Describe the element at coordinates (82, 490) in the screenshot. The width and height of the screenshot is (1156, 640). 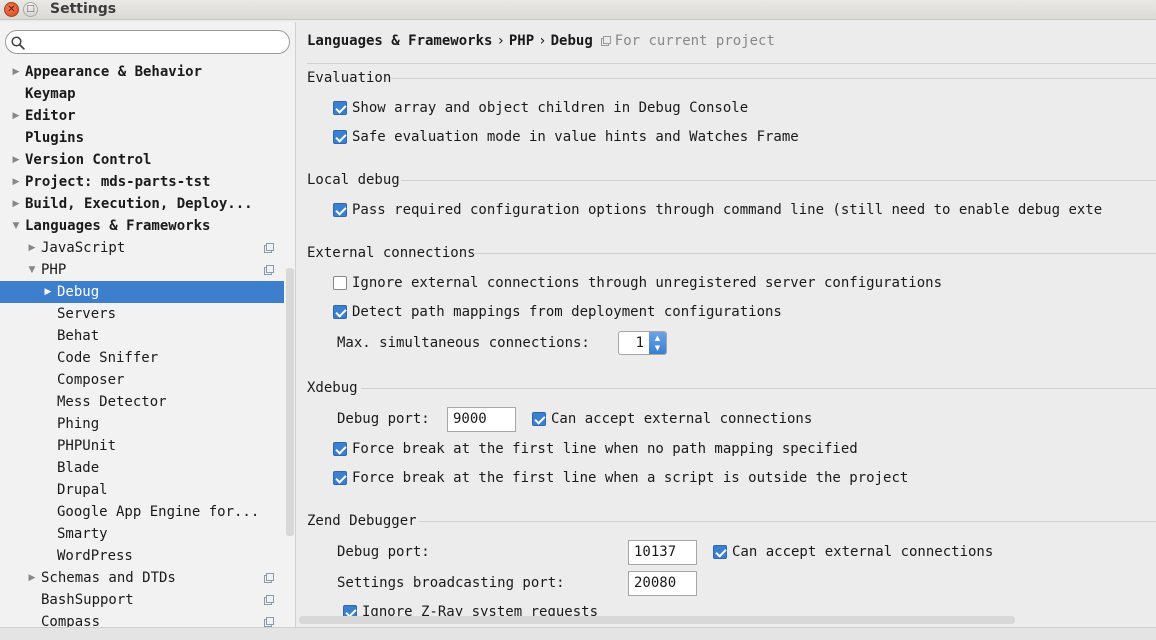
I see `sidebar-item-label: Drupal` at that location.